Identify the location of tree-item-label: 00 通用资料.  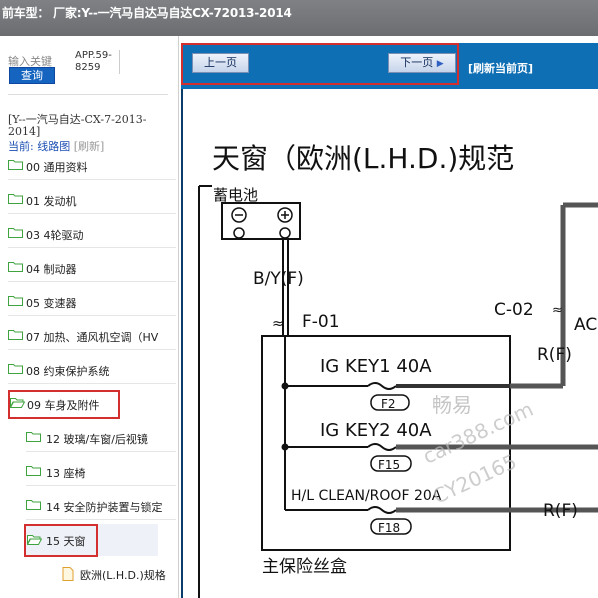
(57, 167).